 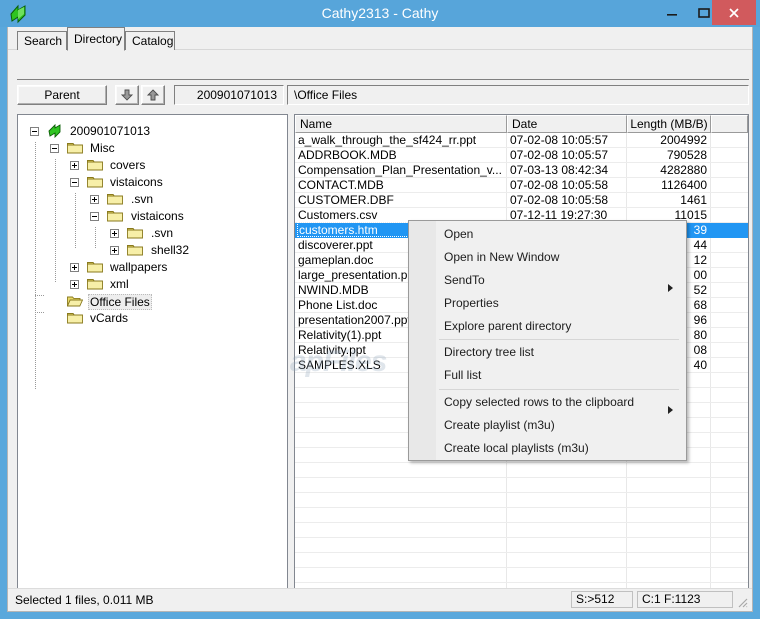 What do you see at coordinates (567, 124) in the screenshot?
I see `column-header-date: Date` at bounding box center [567, 124].